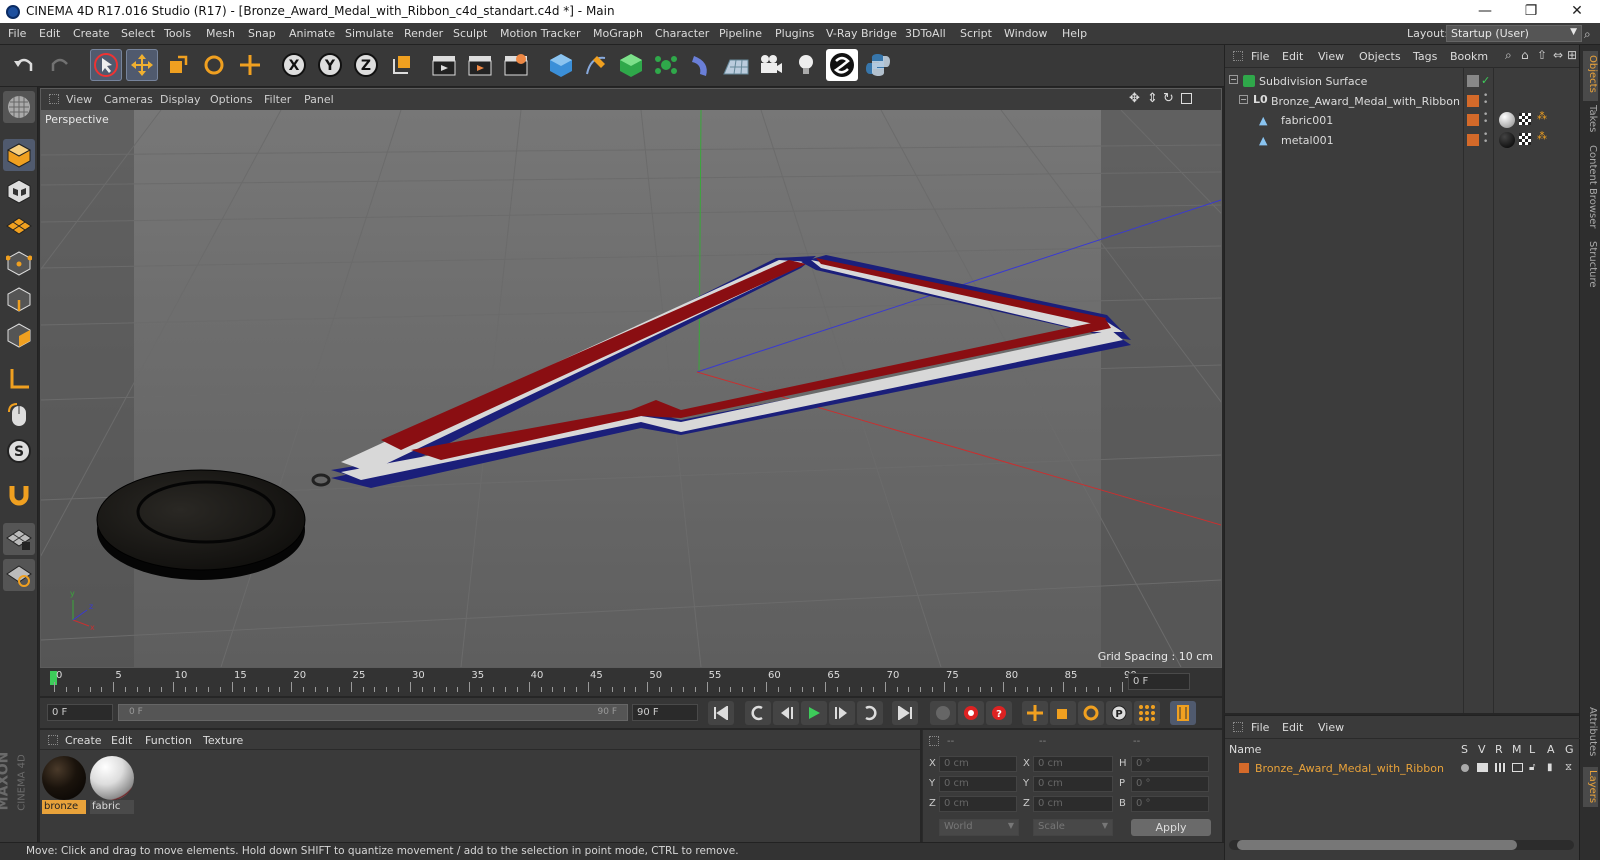 This screenshot has height=860, width=1600. Describe the element at coordinates (480, 65) in the screenshot. I see `render-picture-viewer-button` at that location.